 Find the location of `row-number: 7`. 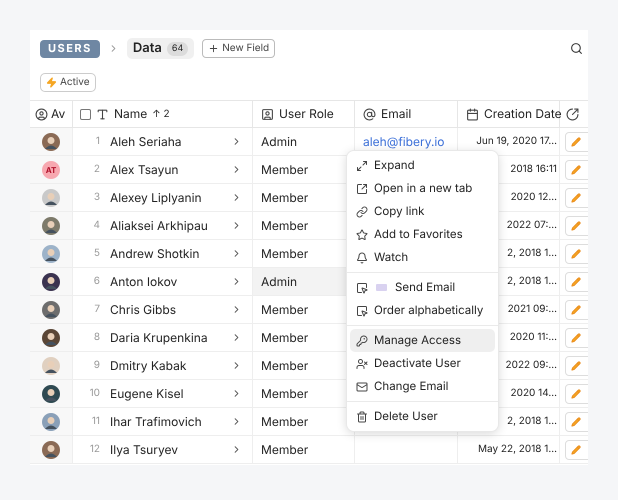

row-number: 7 is located at coordinates (96, 309).